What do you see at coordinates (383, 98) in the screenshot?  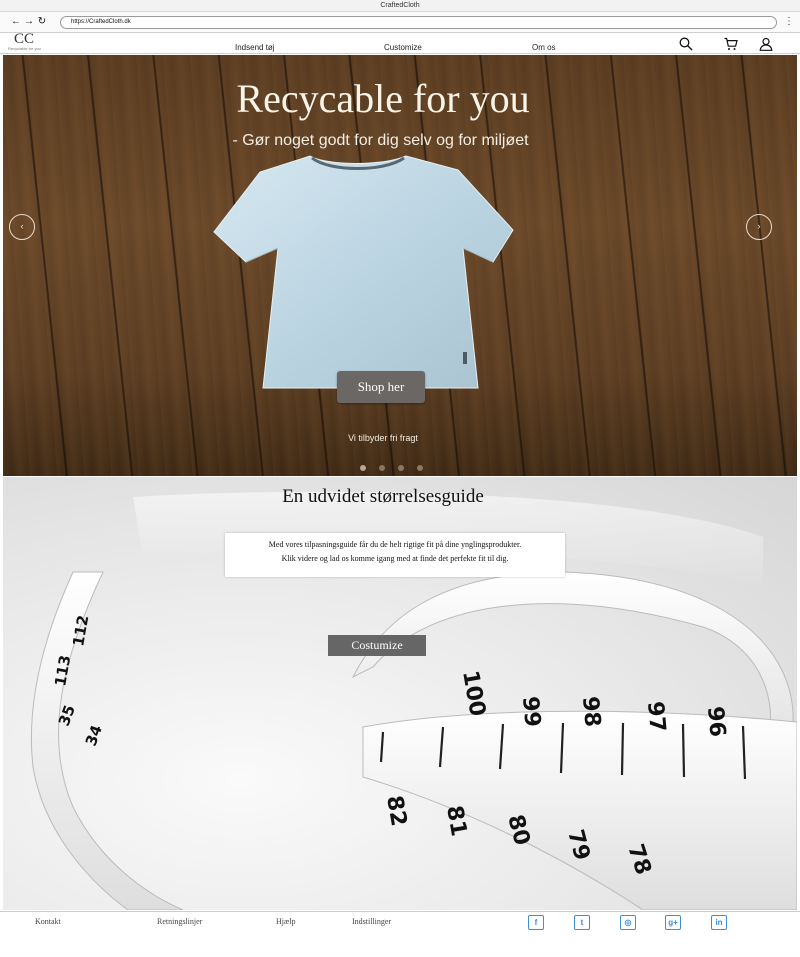 I see `hero-title: Recycable for you` at bounding box center [383, 98].